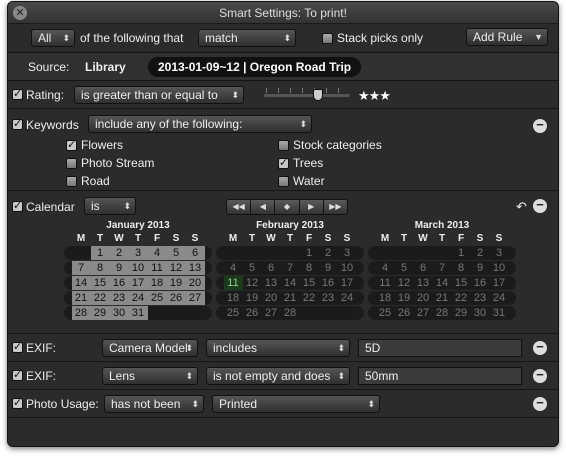 This screenshot has width=566, height=456. What do you see at coordinates (100, 313) in the screenshot?
I see `calendar-day: 29` at bounding box center [100, 313].